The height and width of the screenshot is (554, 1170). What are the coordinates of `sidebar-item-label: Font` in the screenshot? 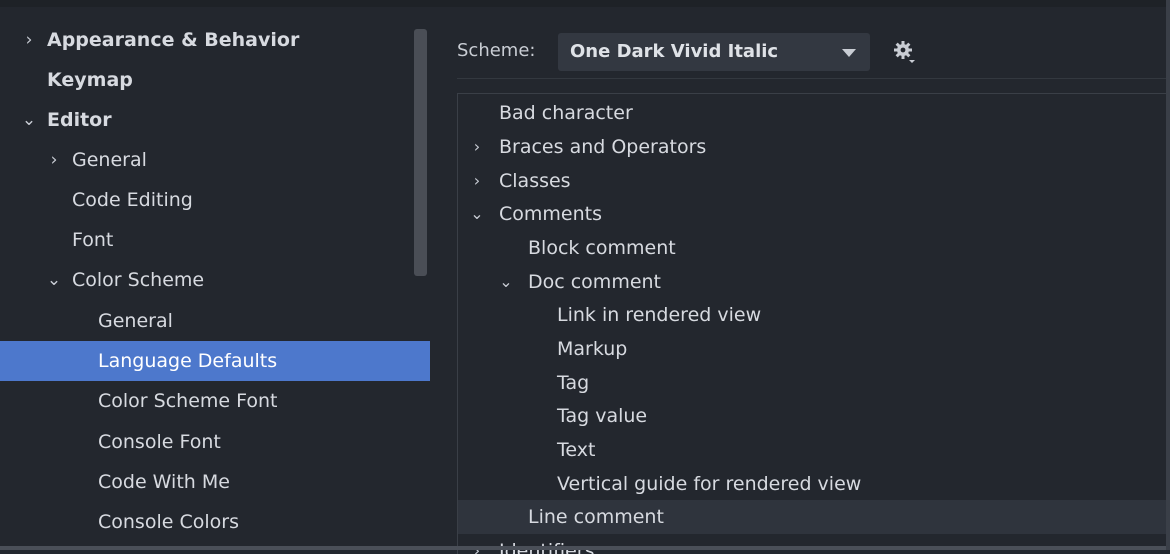 It's located at (93, 240).